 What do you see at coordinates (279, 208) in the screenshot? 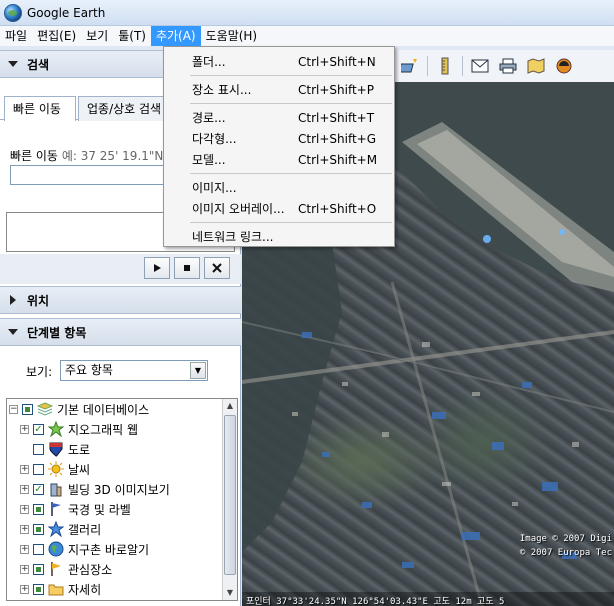
I see `add-menu-item: 이미지 오버레이... Ctrl+Shift+O` at bounding box center [279, 208].